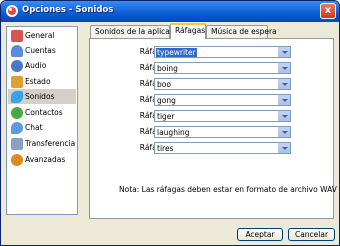 The width and height of the screenshot is (340, 246). What do you see at coordinates (222, 84) in the screenshot?
I see `burst-3-select: boo` at bounding box center [222, 84].